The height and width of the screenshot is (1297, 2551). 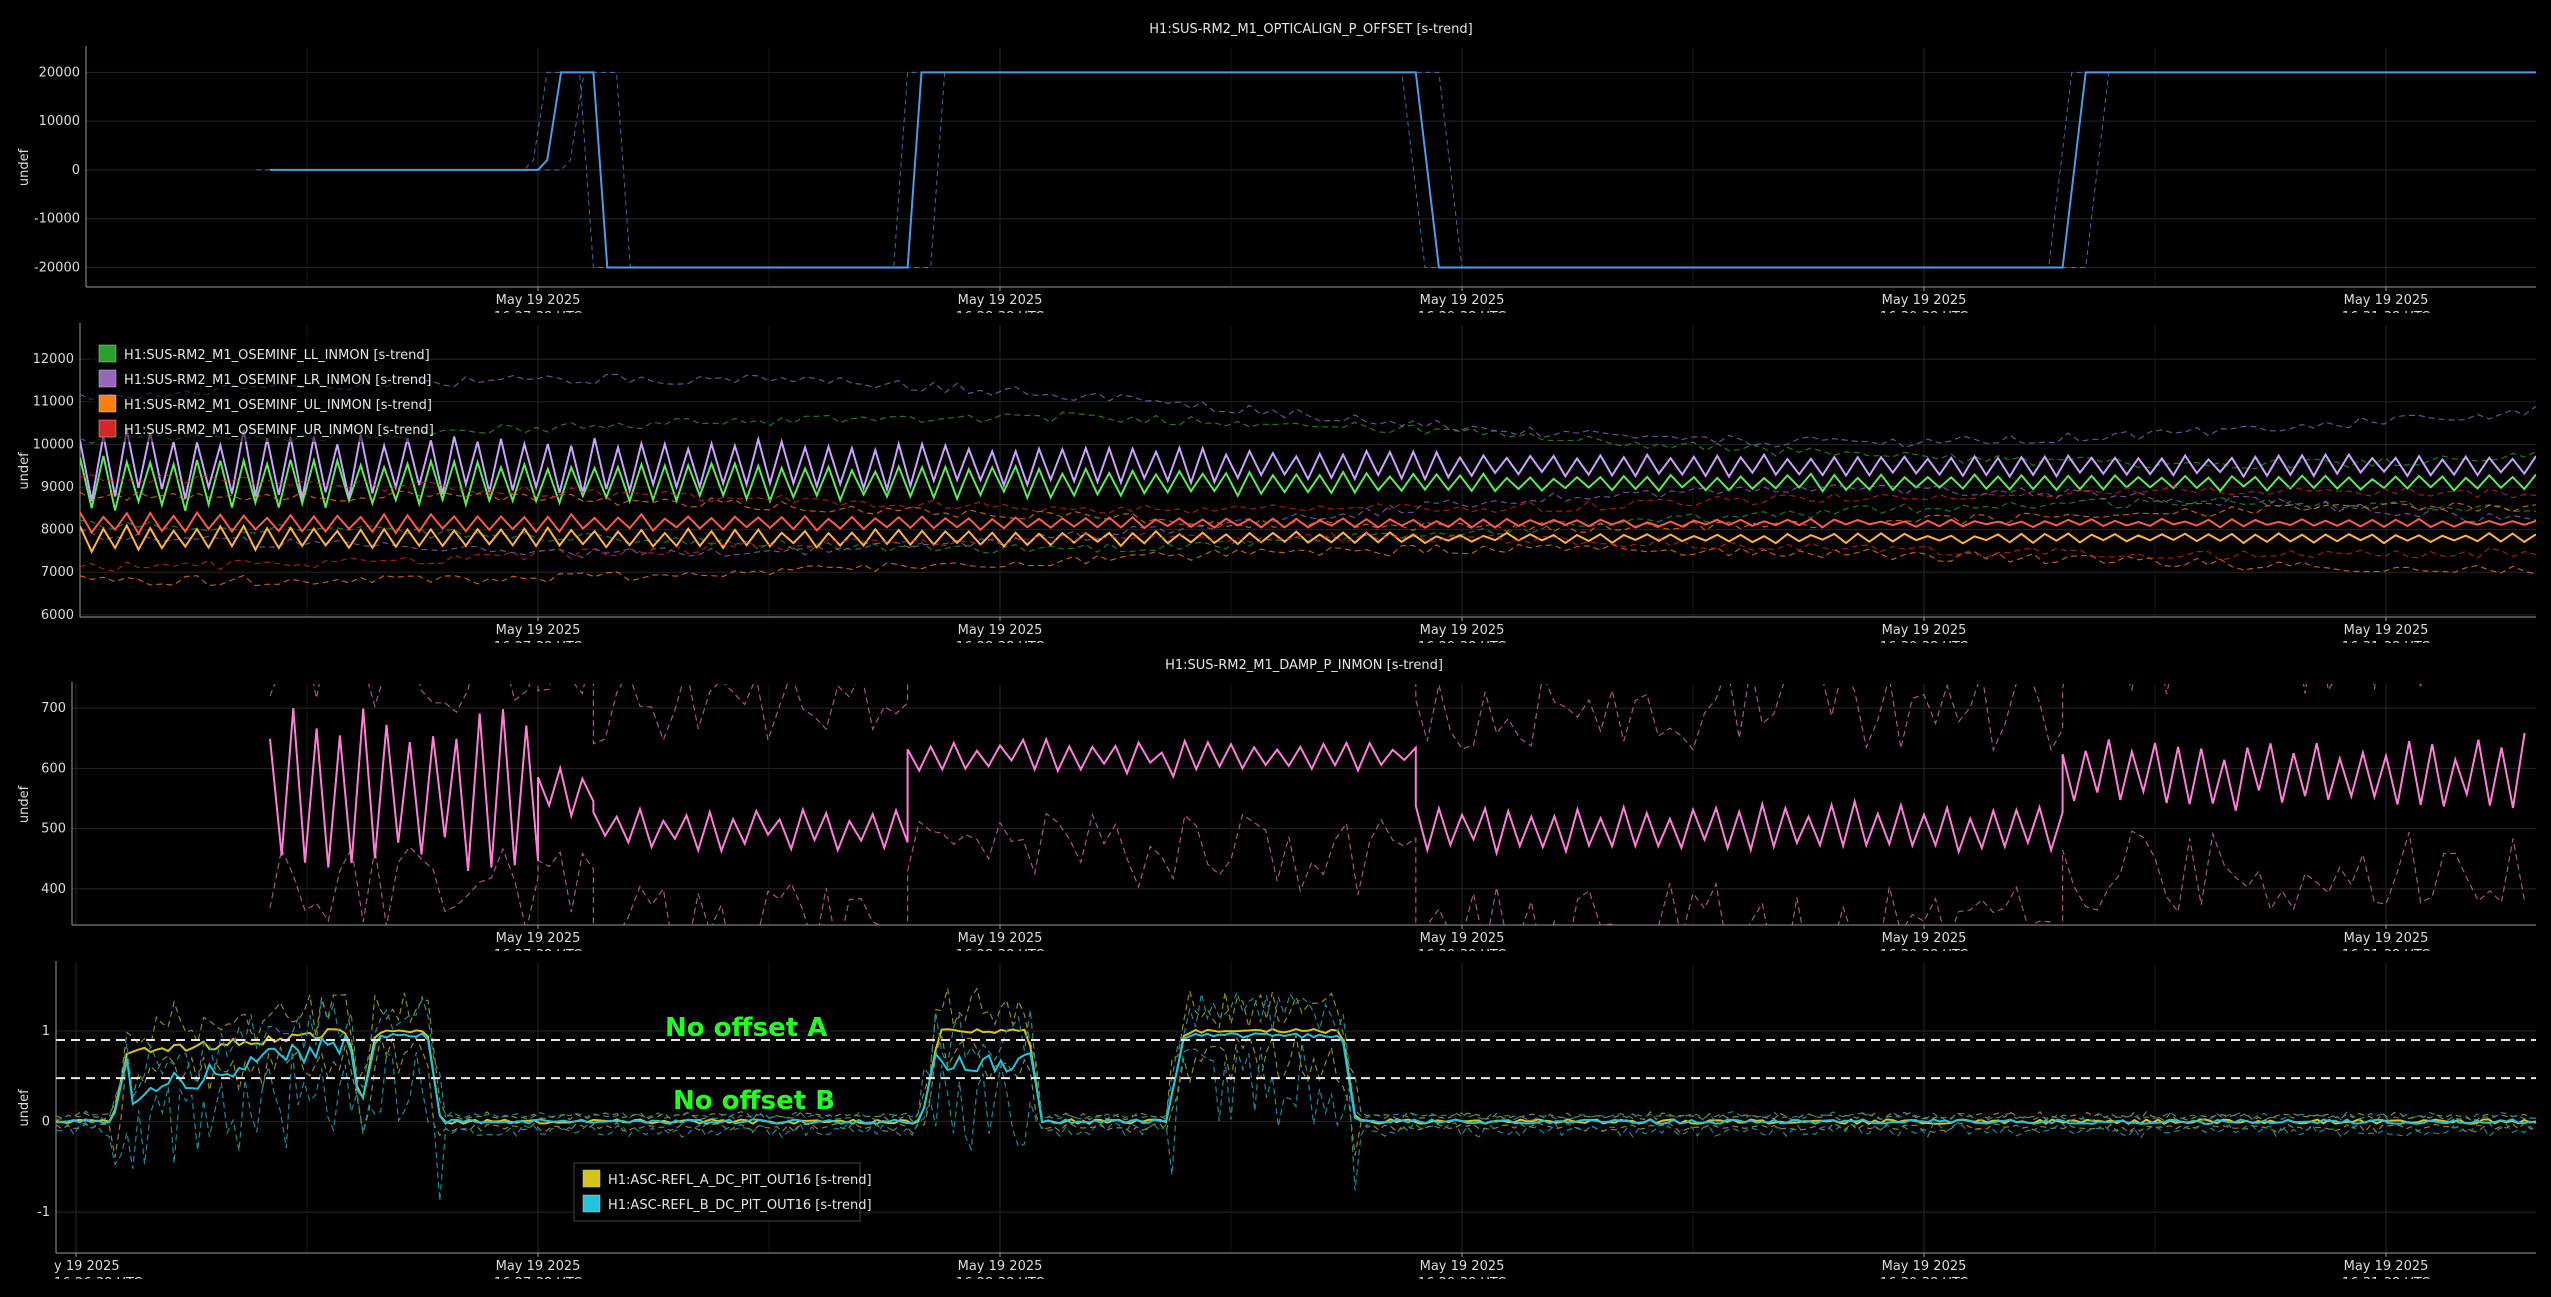 I want to click on y-tick-label: 700, so click(x=53, y=708).